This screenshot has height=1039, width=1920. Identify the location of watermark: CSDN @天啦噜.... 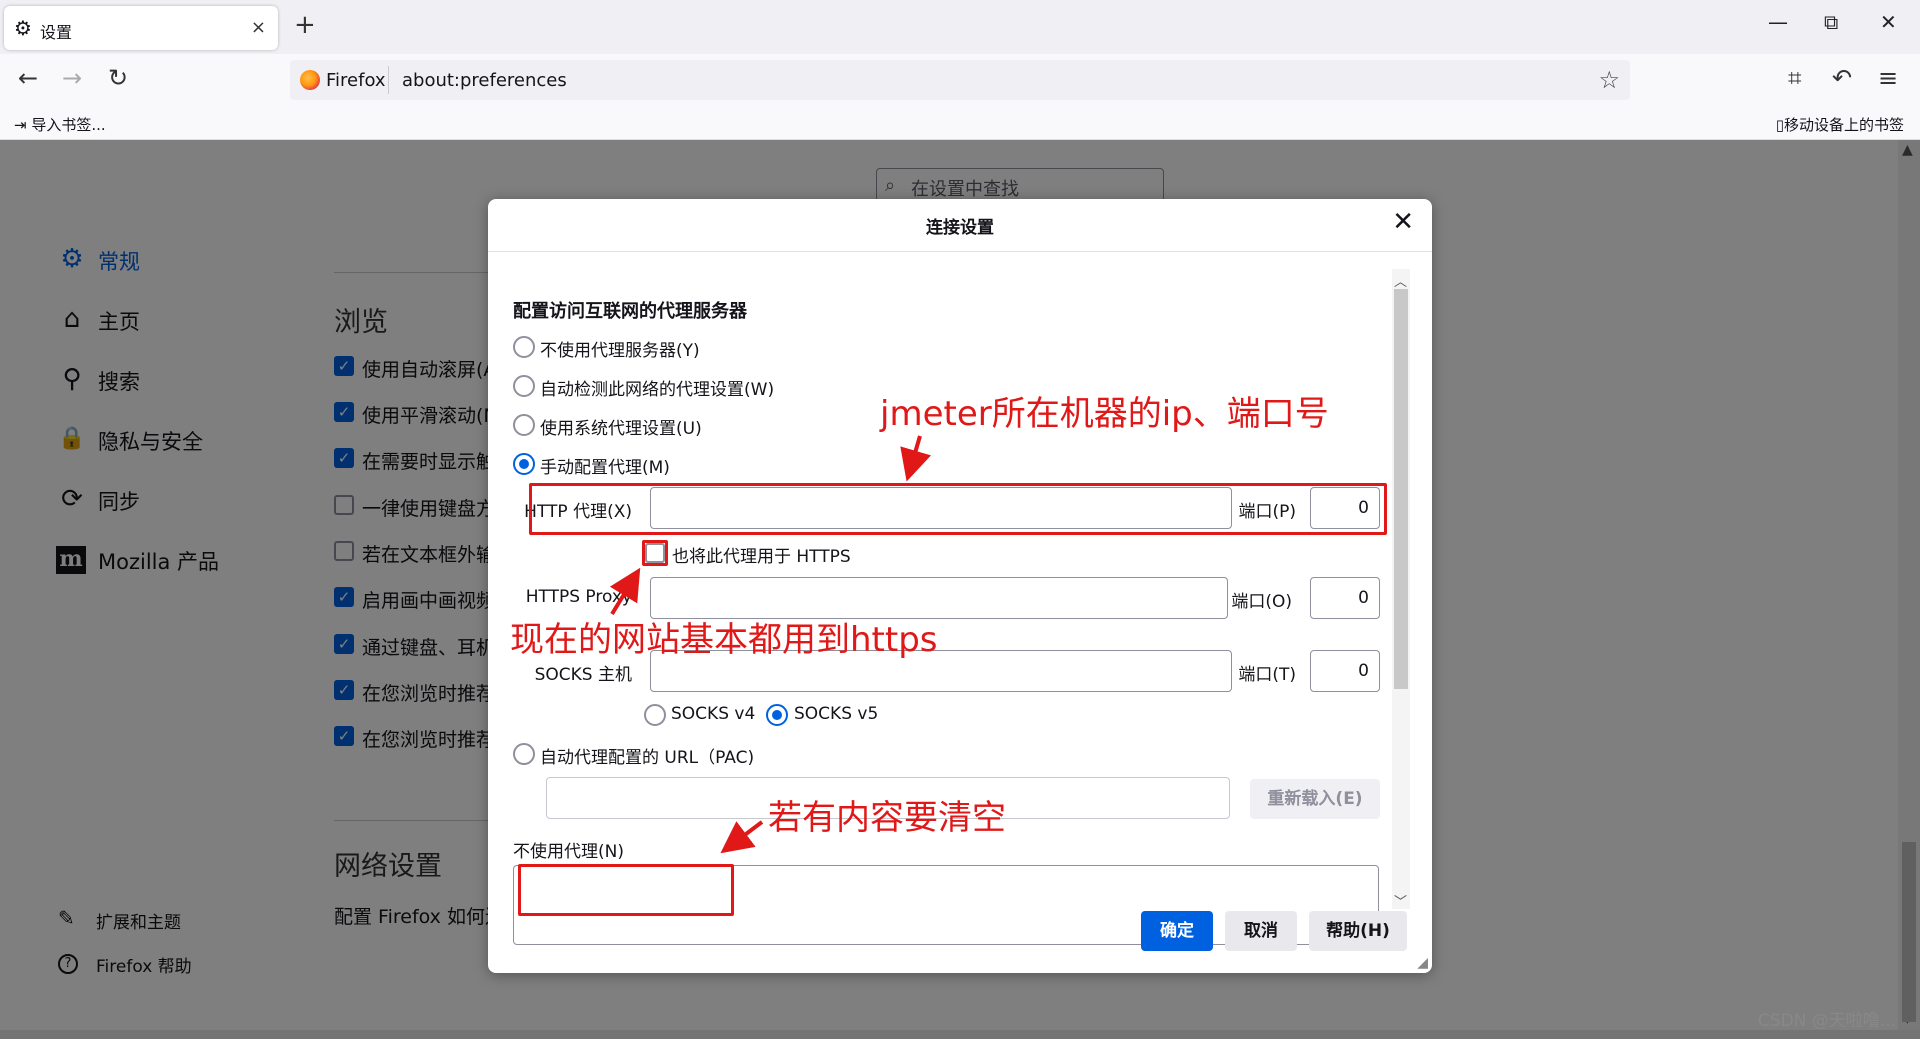
(1826, 1021).